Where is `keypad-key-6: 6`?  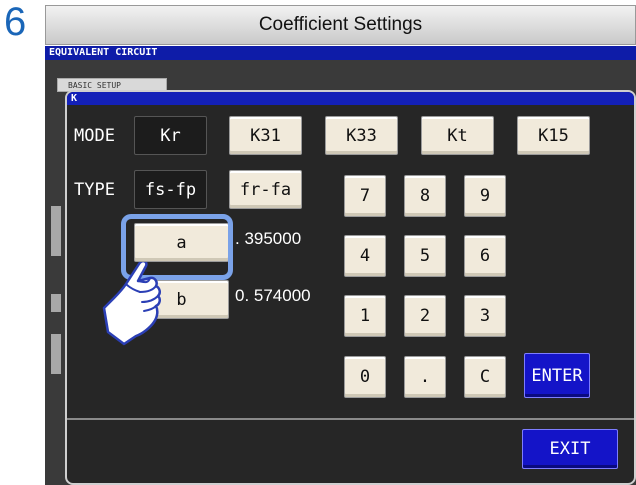 keypad-key-6: 6 is located at coordinates (485, 256).